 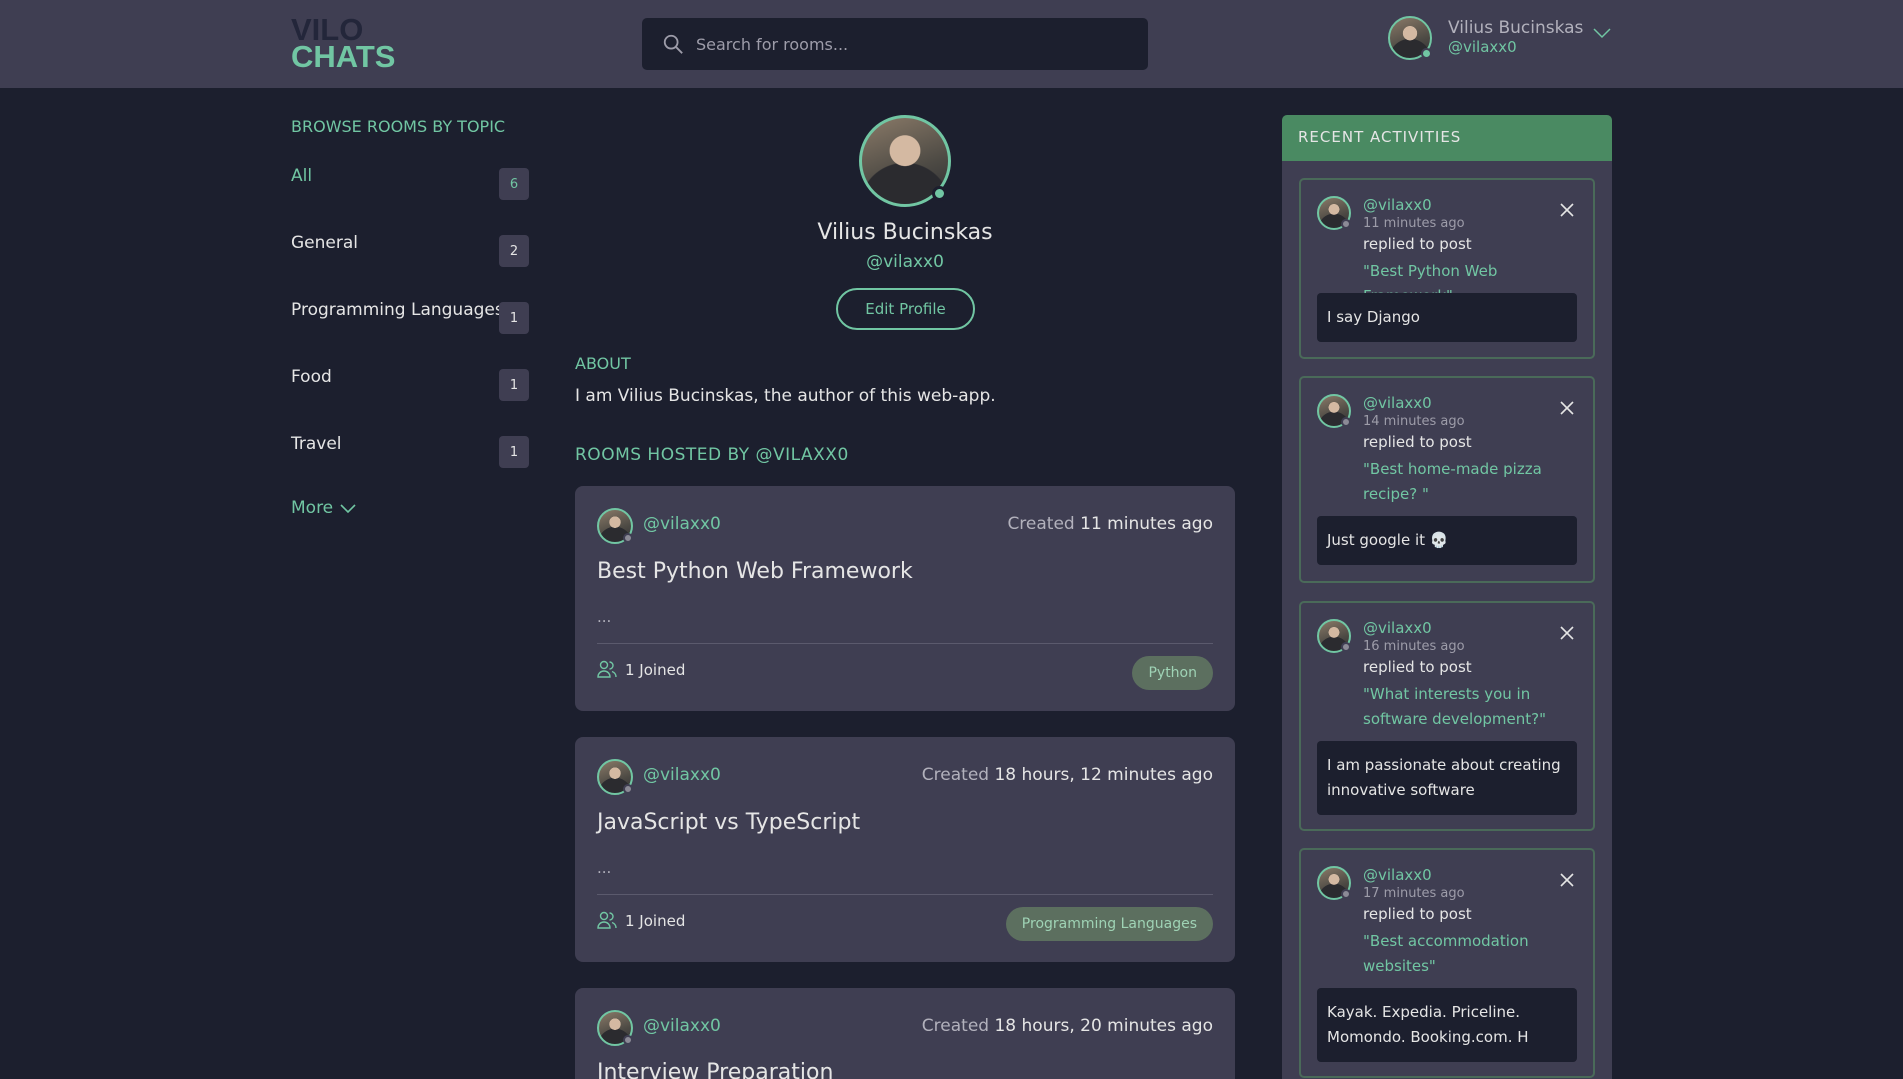 I want to click on room-created-time: Created 18 hours, 20 minutes ago, so click(x=1067, y=1026).